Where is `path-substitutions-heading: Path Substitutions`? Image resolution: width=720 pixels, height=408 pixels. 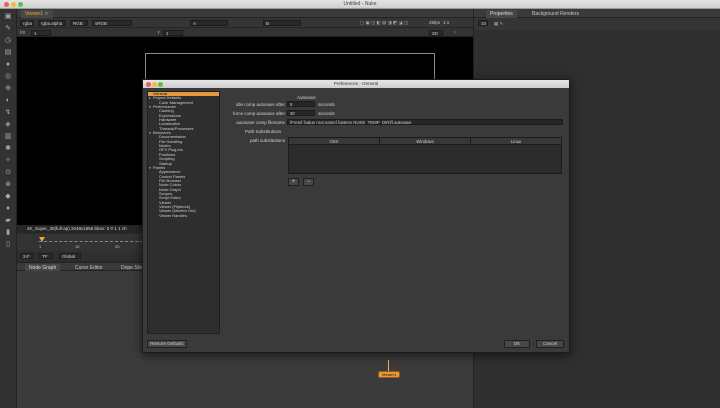
path-substitutions-heading: Path Substitutions is located at coordinates (263, 131).